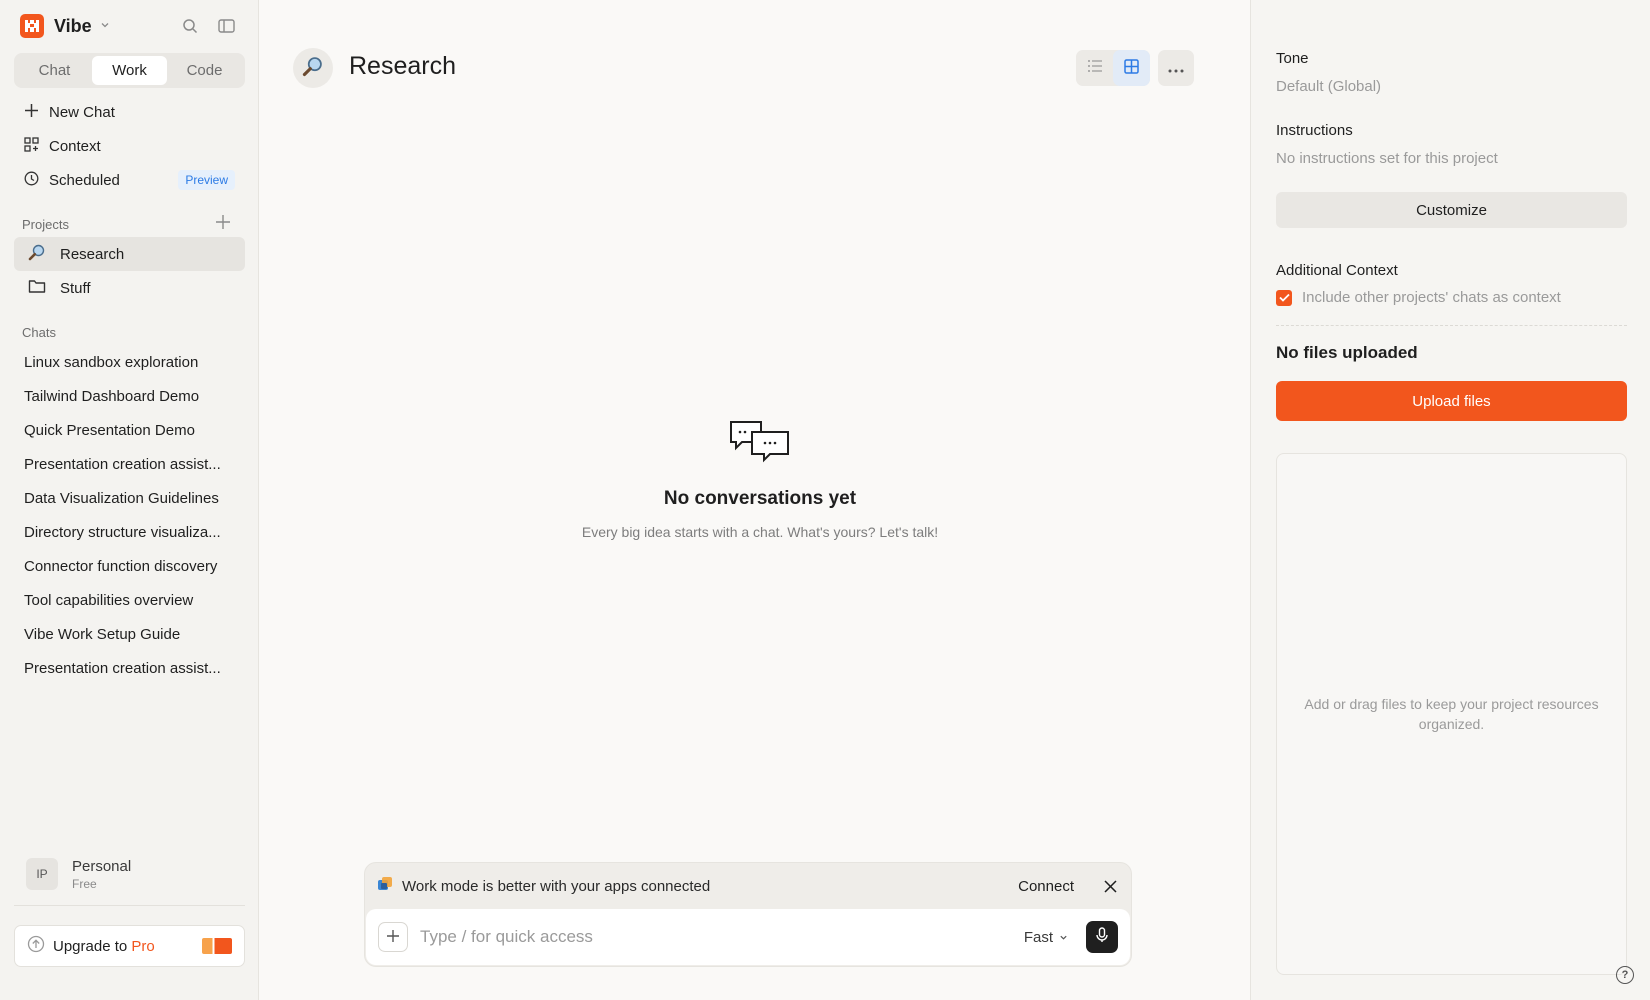 This screenshot has width=1650, height=1000. Describe the element at coordinates (102, 866) in the screenshot. I see `account-name: Personal` at that location.